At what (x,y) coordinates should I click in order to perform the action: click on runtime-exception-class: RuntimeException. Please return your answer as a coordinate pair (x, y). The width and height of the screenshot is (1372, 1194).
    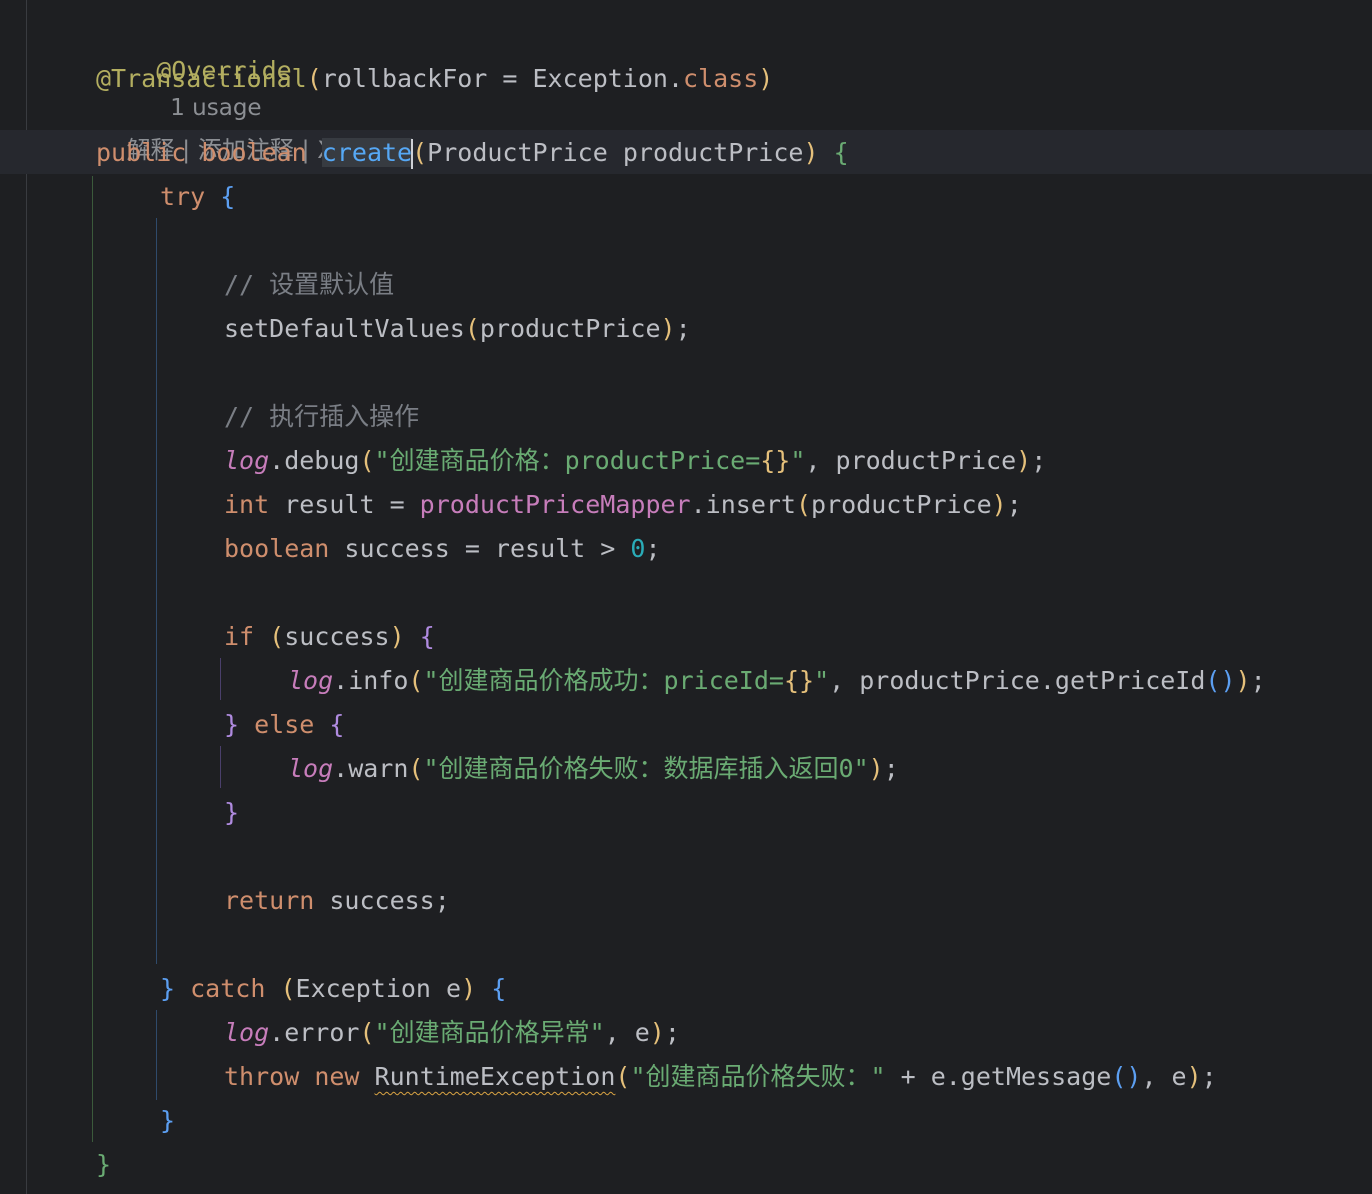
    Looking at the image, I should click on (495, 1076).